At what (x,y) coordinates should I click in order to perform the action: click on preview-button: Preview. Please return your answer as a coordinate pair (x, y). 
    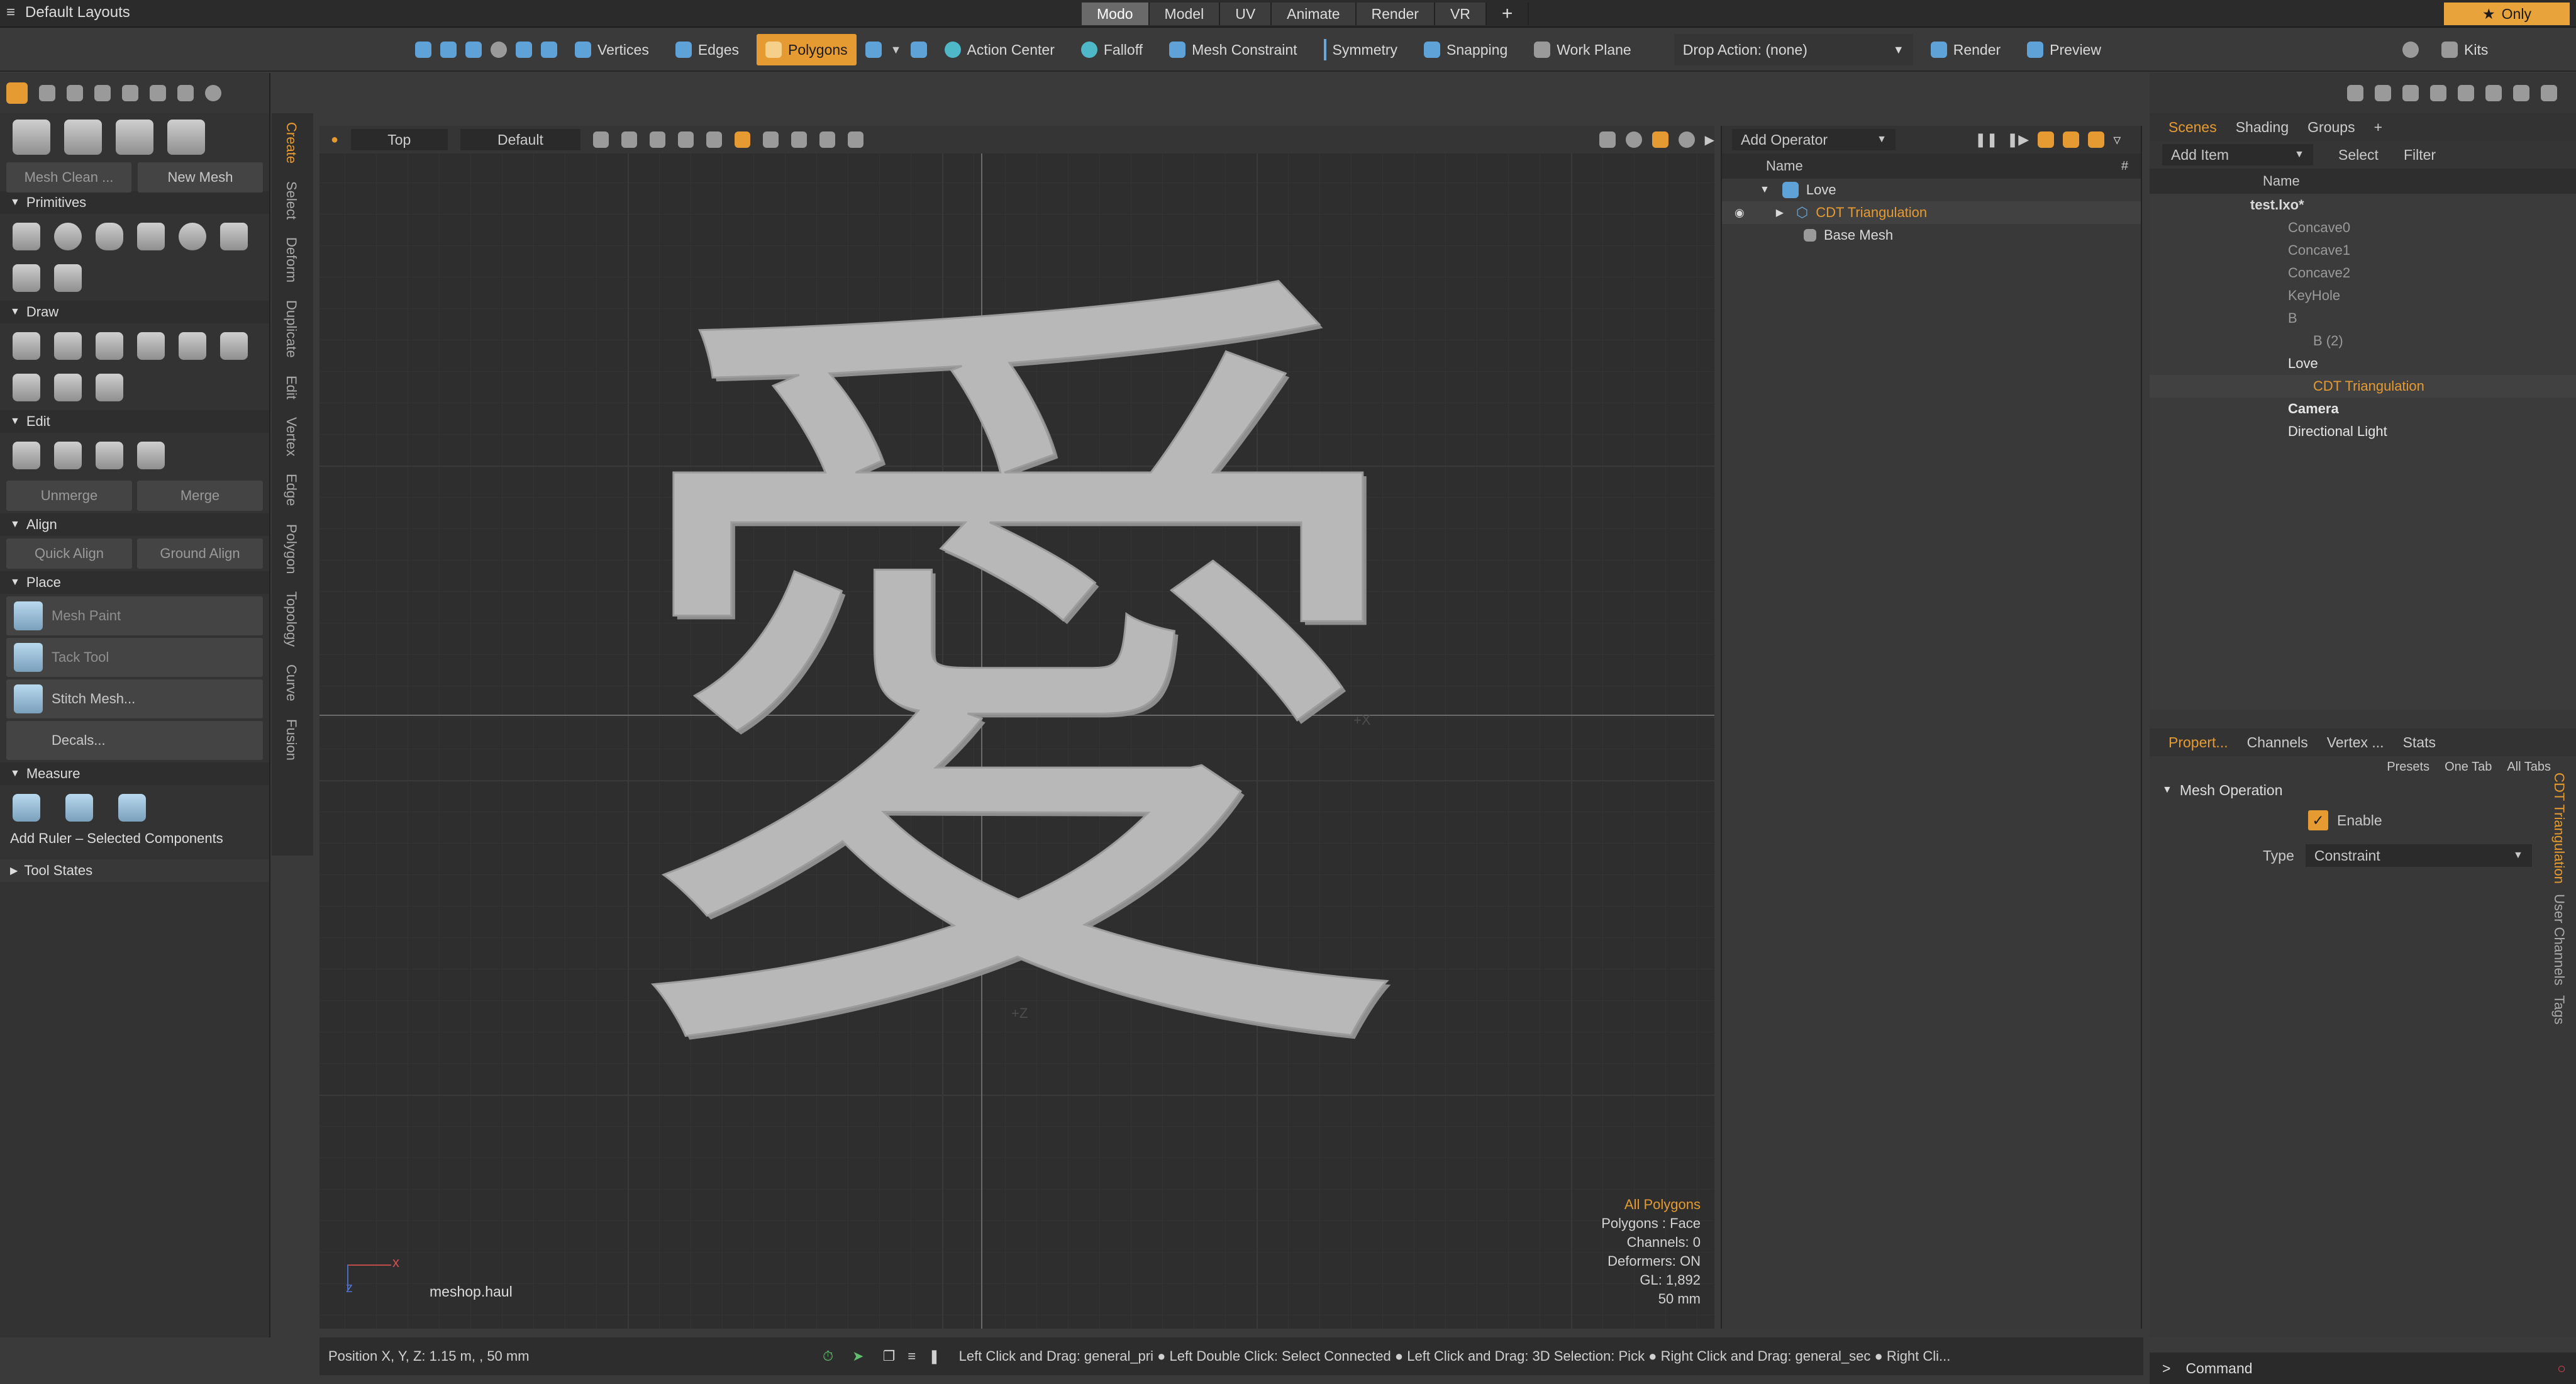
    Looking at the image, I should click on (2064, 50).